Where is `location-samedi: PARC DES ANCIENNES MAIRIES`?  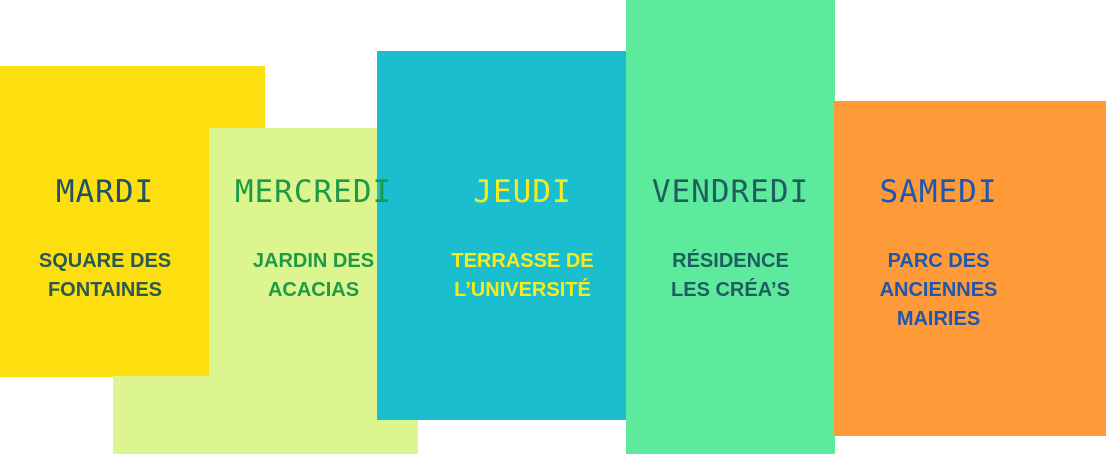 location-samedi: PARC DES ANCIENNES MAIRIES is located at coordinates (938, 290).